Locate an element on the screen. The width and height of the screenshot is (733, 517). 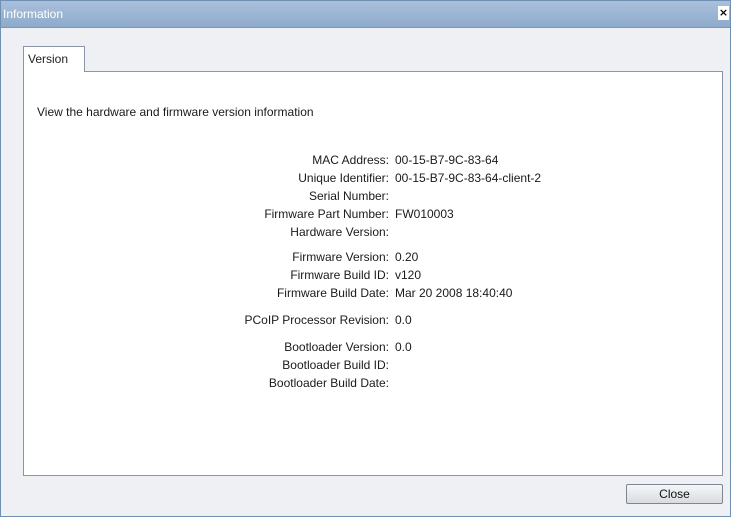
field-label: Hardware Version: is located at coordinates (339, 232).